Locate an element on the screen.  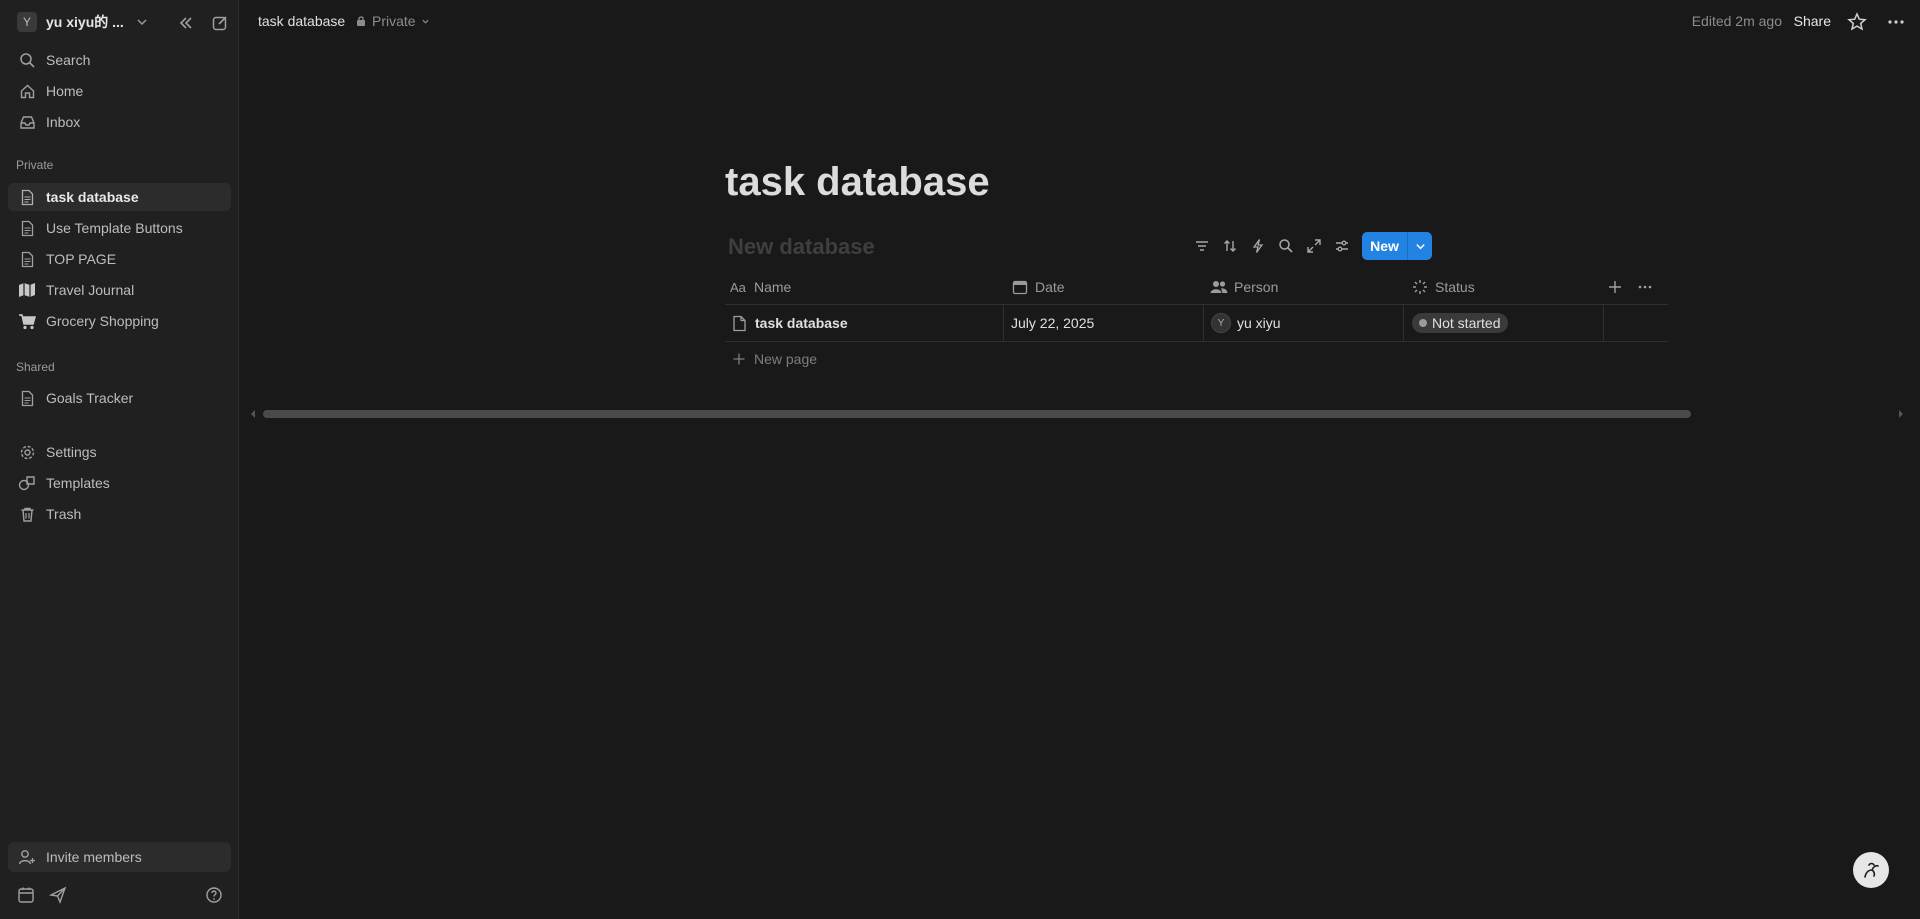
horizontal-scrollbar is located at coordinates (977, 414).